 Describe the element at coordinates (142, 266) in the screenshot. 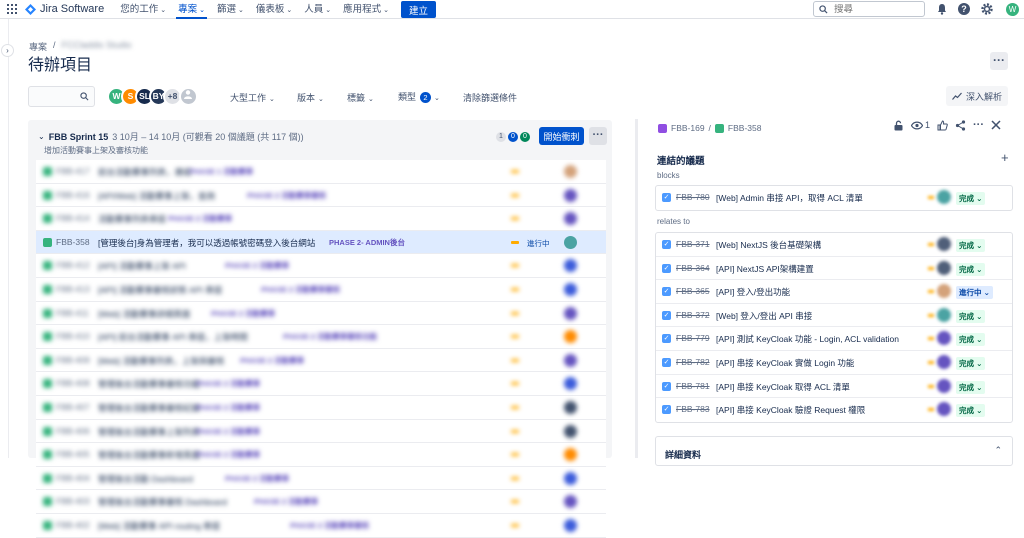

I see `issue-summary: [API] 活動賽事上架 API` at that location.